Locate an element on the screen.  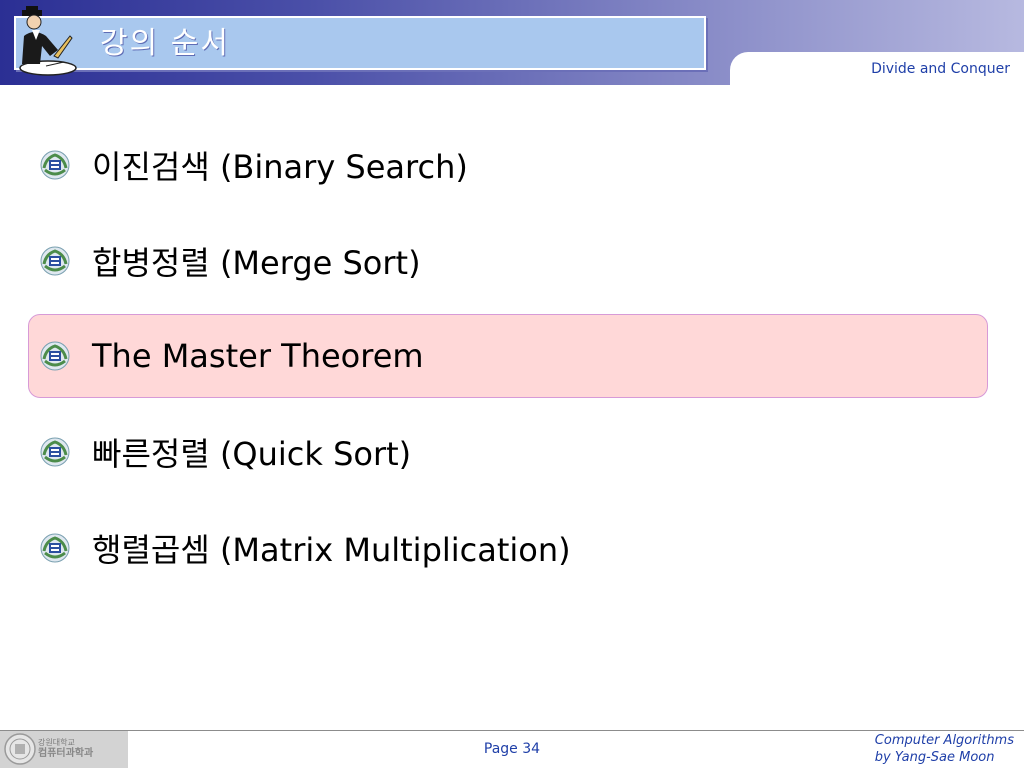
page-title: 강의 순서 is located at coordinates (165, 43).